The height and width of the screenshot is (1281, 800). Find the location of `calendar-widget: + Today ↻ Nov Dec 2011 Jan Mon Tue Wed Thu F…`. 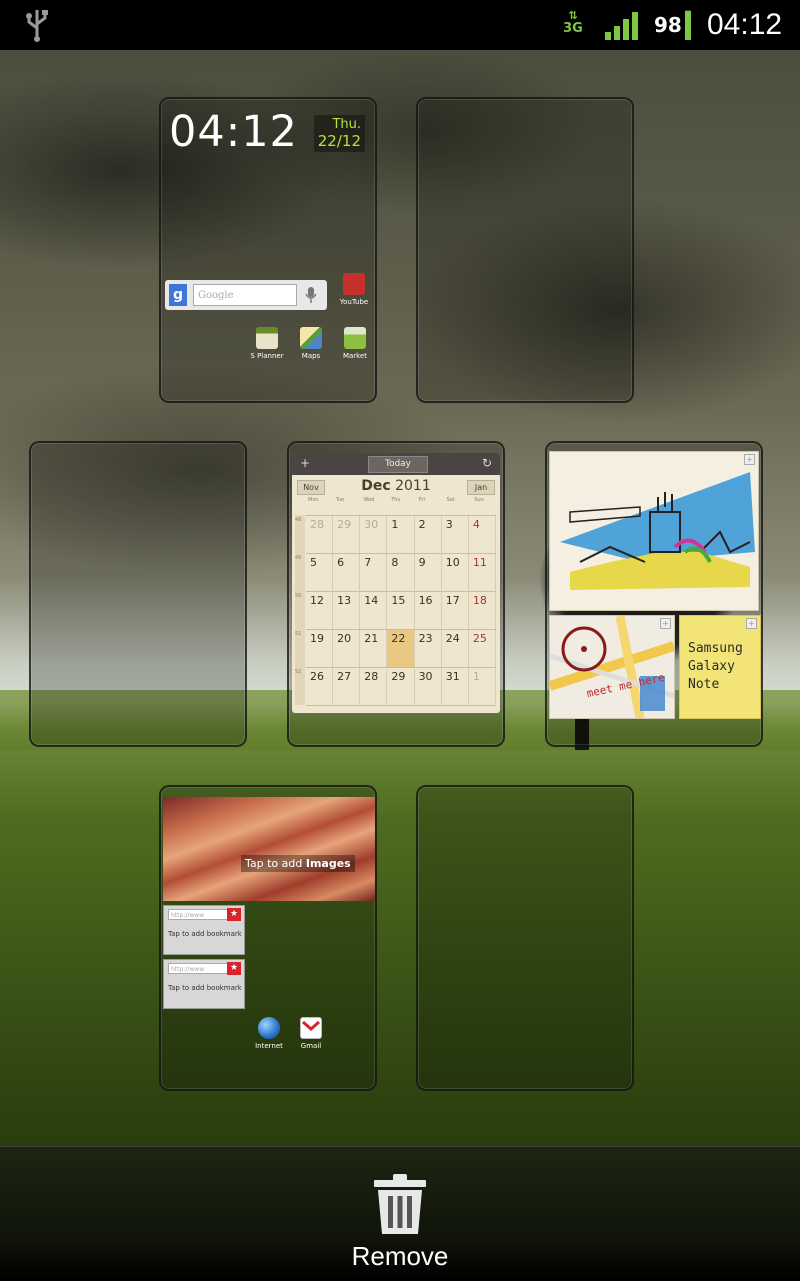

calendar-widget: + Today ↻ Nov Dec 2011 Jan Mon Tue Wed Thu F… is located at coordinates (396, 583).